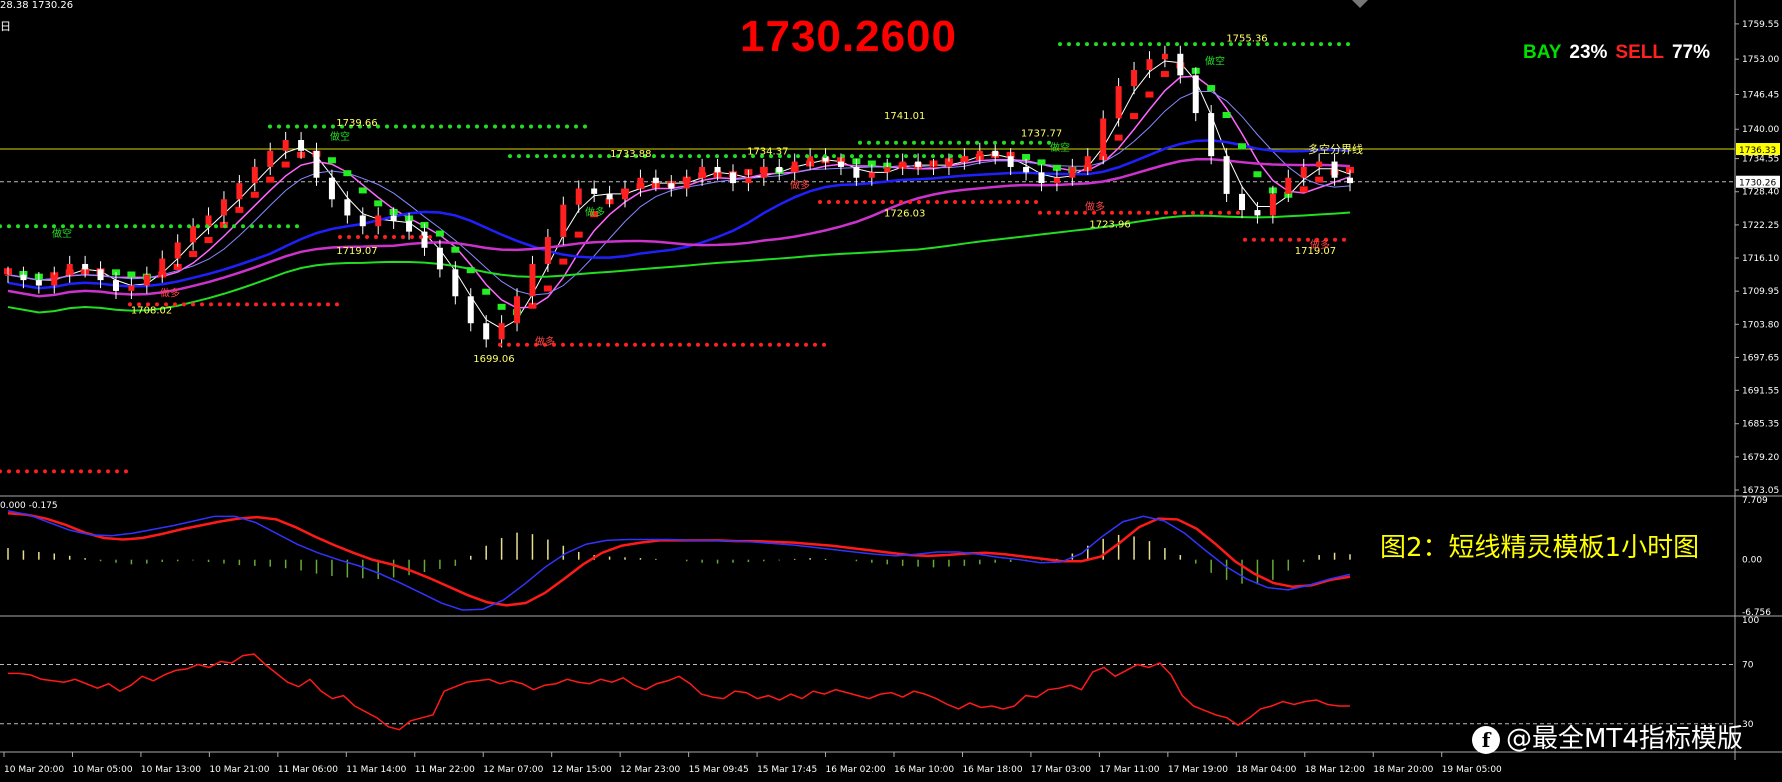  Describe the element at coordinates (719, 770) in the screenshot. I see `x-tick-label: 15 Mar 09:45` at that location.